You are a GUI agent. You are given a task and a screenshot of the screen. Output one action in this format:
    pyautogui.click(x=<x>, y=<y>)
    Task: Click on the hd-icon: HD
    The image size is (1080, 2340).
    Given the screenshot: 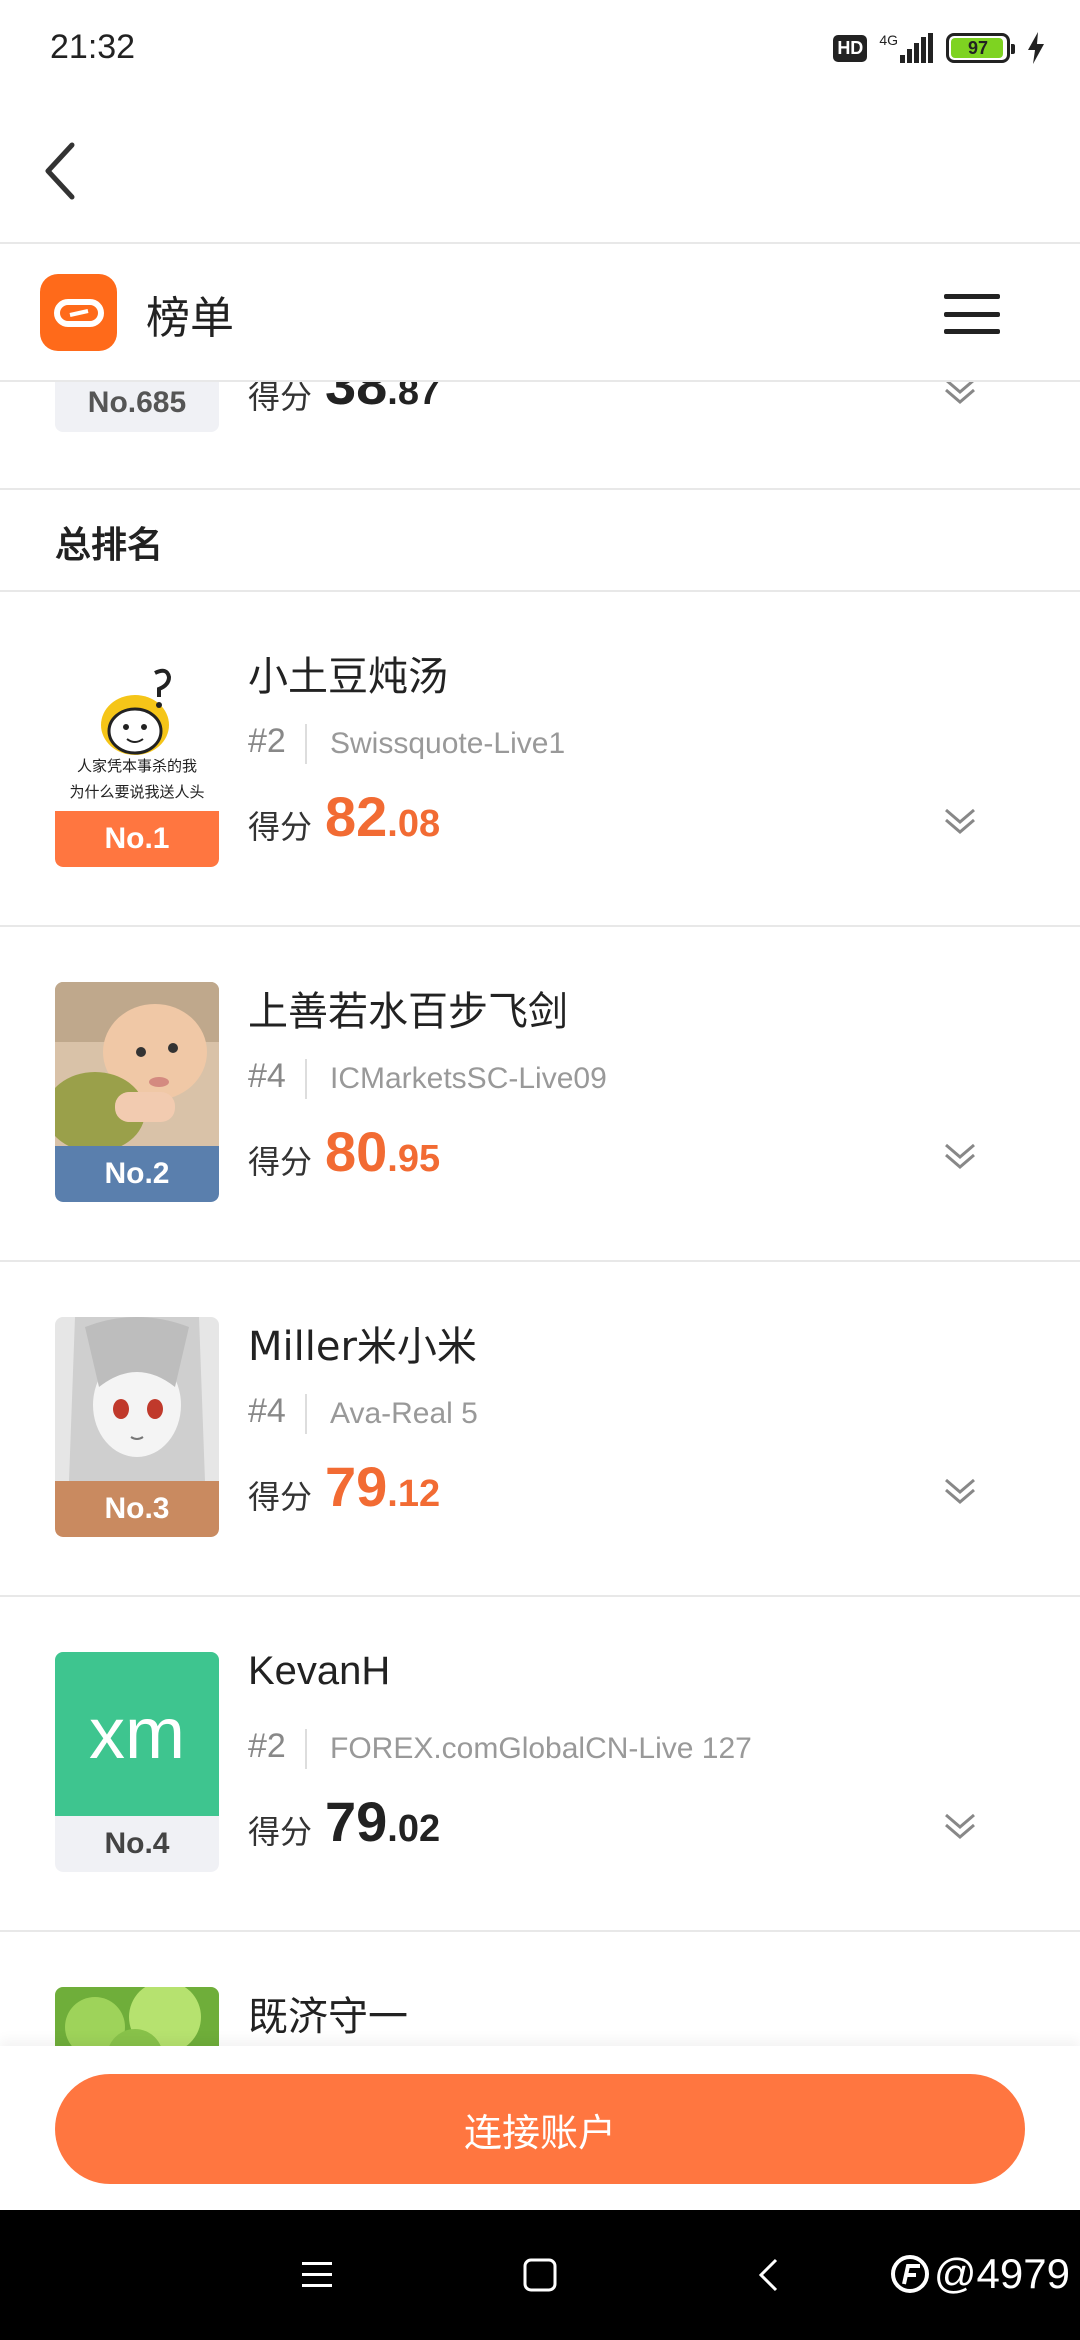 What is the action you would take?
    pyautogui.click(x=850, y=48)
    